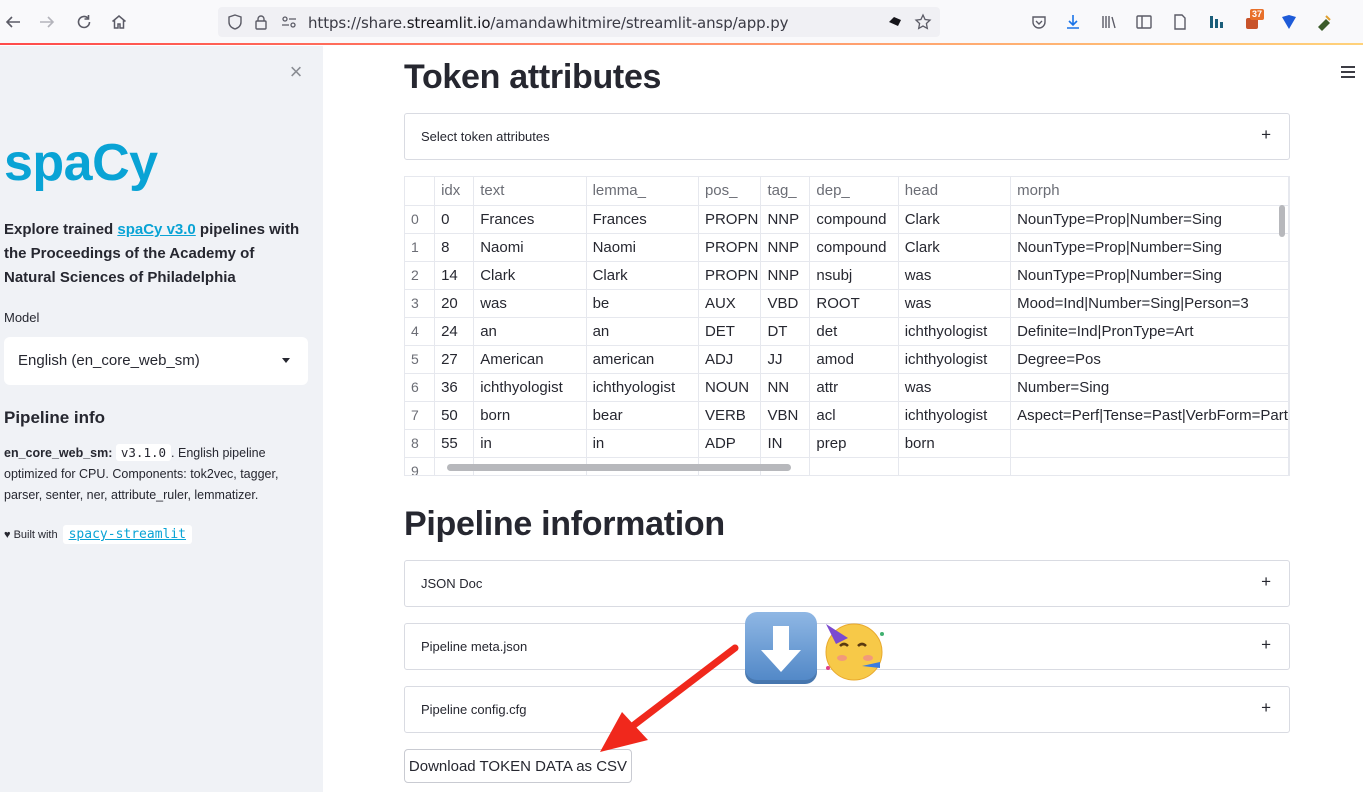  What do you see at coordinates (454, 387) in the screenshot?
I see `table-cell: 36` at bounding box center [454, 387].